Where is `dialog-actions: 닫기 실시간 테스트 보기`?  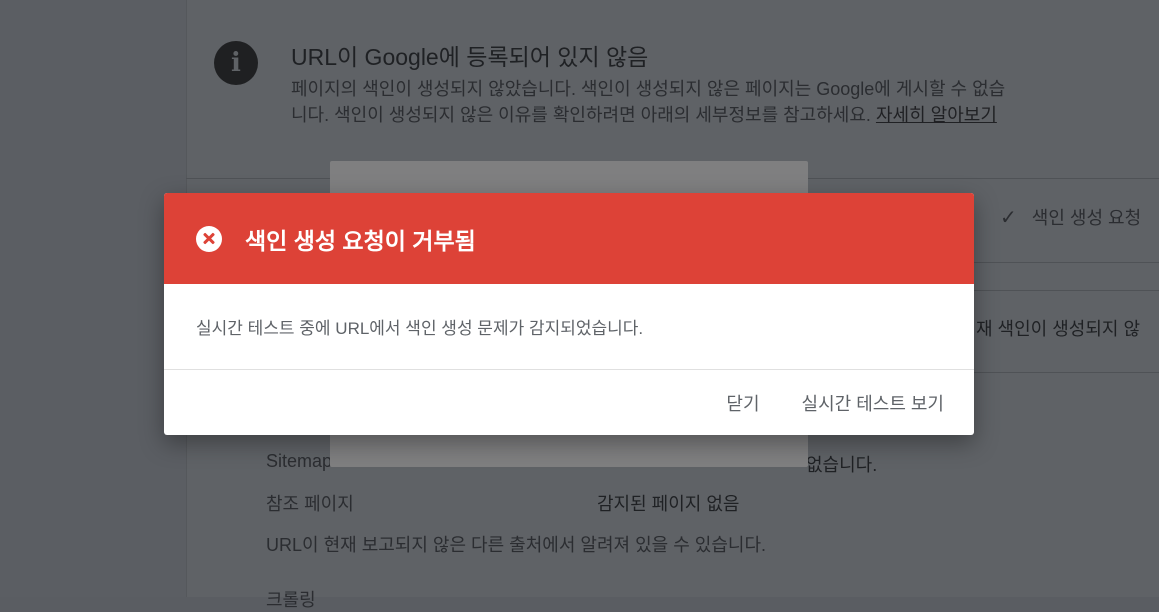
dialog-actions: 닫기 실시간 테스트 보기 is located at coordinates (569, 402).